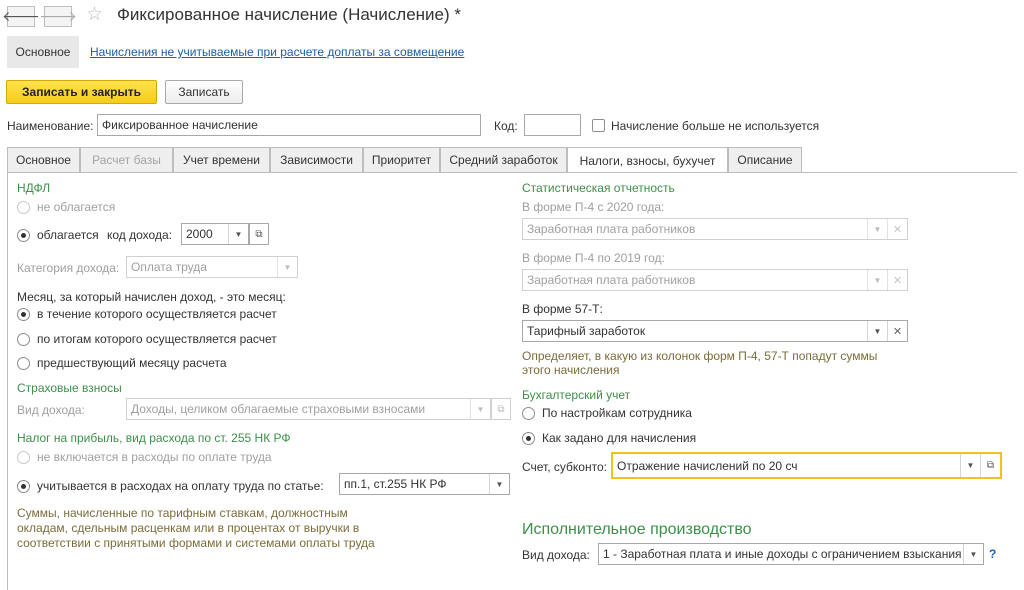  Describe the element at coordinates (51, 410) in the screenshot. I see `insurance-income-type-label: Вид дохода:` at that location.